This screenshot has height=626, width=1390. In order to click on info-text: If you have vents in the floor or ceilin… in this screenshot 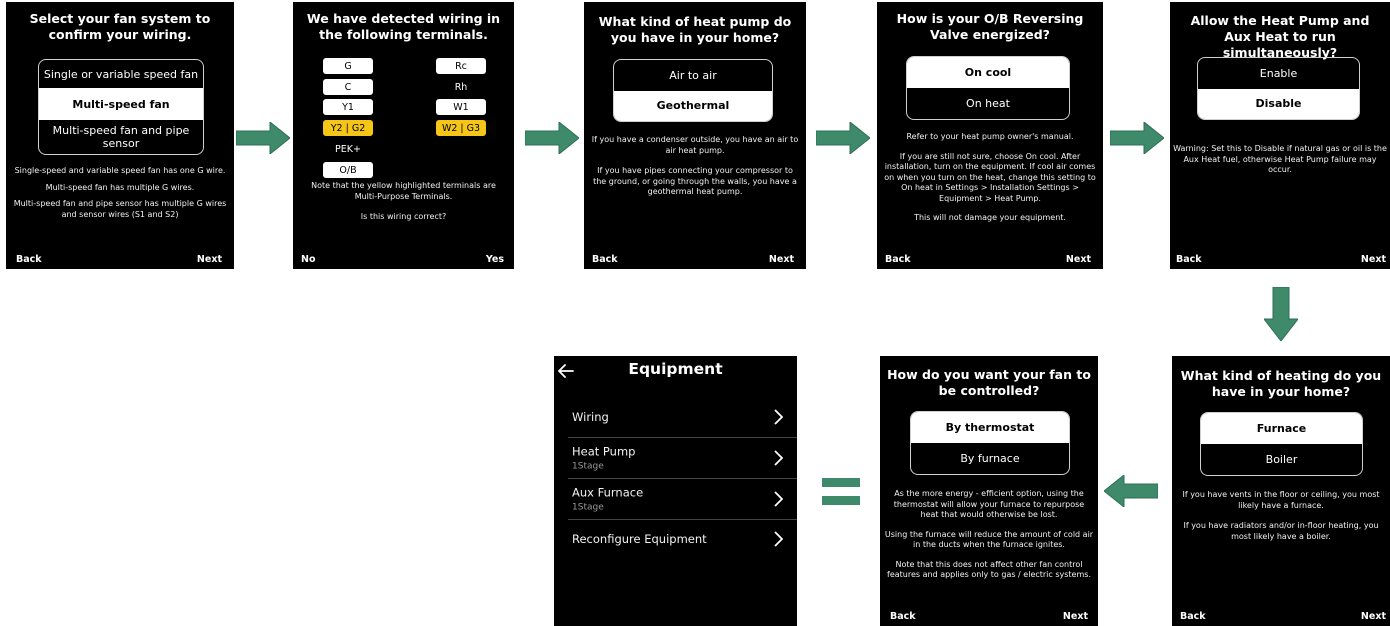, I will do `click(1281, 519)`.